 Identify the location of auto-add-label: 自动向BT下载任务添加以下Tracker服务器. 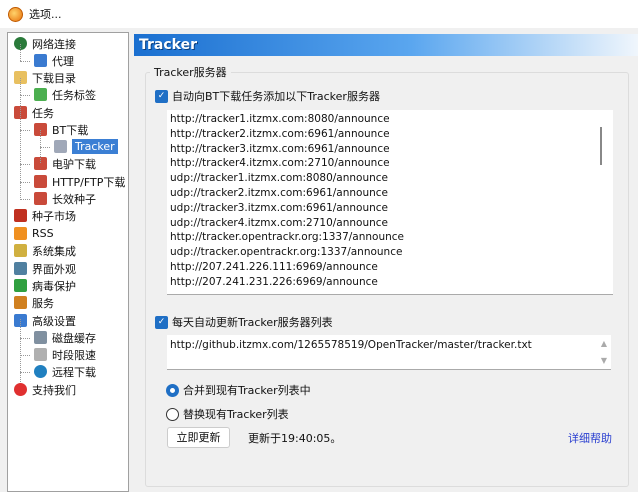
(276, 96).